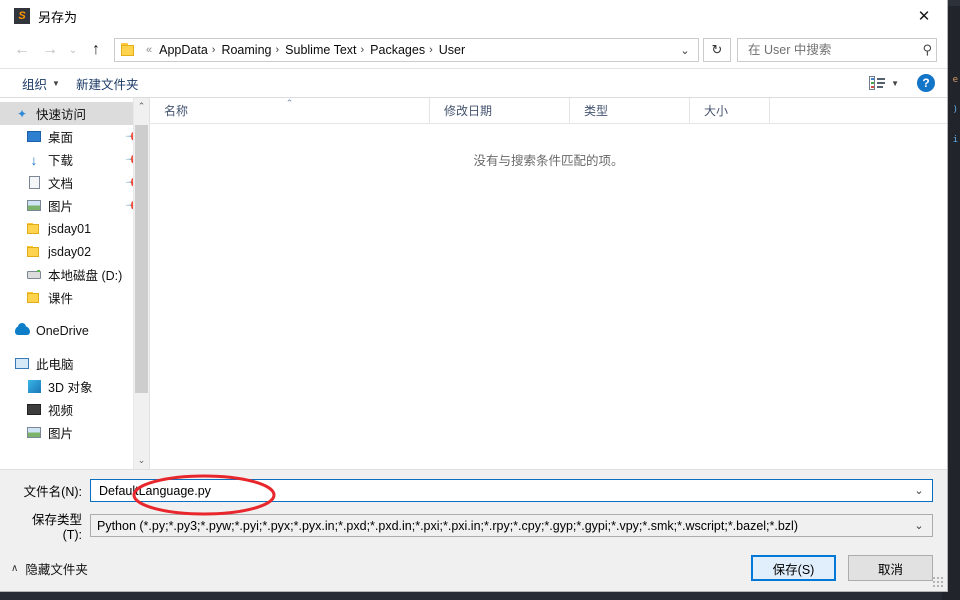 This screenshot has height=600, width=960. I want to click on sidebar-item: 桌面📌, so click(74, 136).